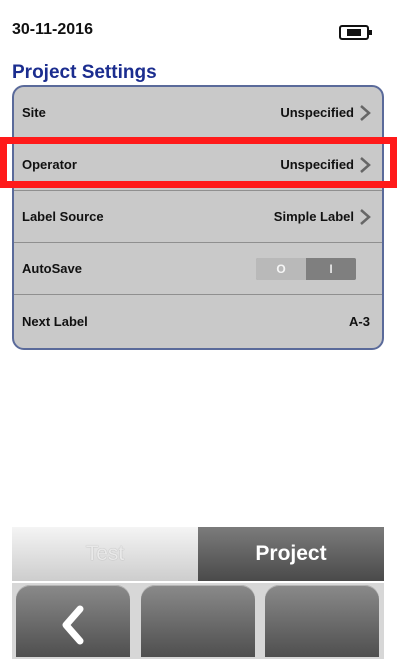 The image size is (397, 662). Describe the element at coordinates (73, 625) in the screenshot. I see `back-icon` at that location.